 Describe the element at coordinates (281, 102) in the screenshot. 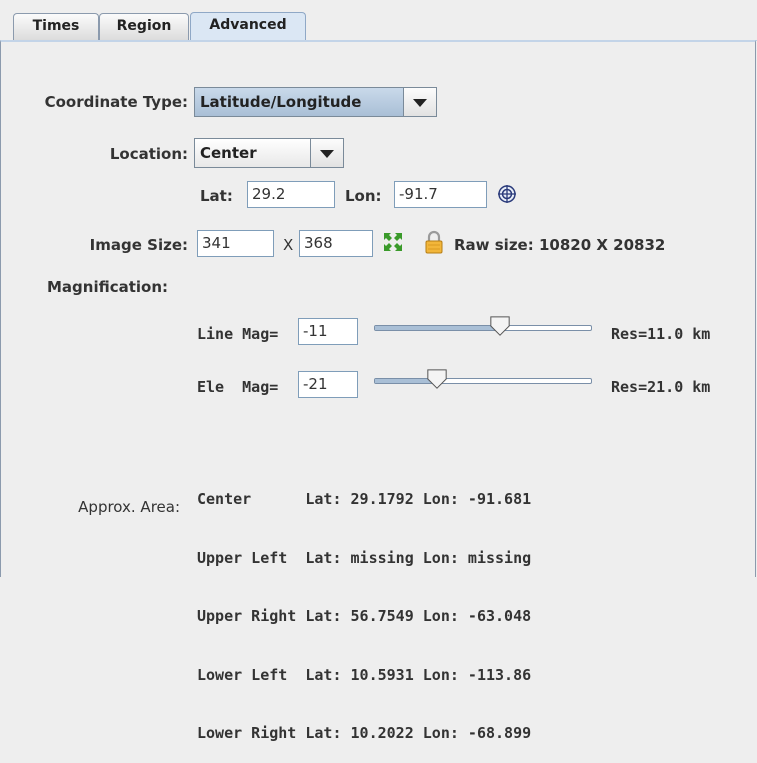

I see `coordinate-type-value: Latitude/Longitude` at that location.